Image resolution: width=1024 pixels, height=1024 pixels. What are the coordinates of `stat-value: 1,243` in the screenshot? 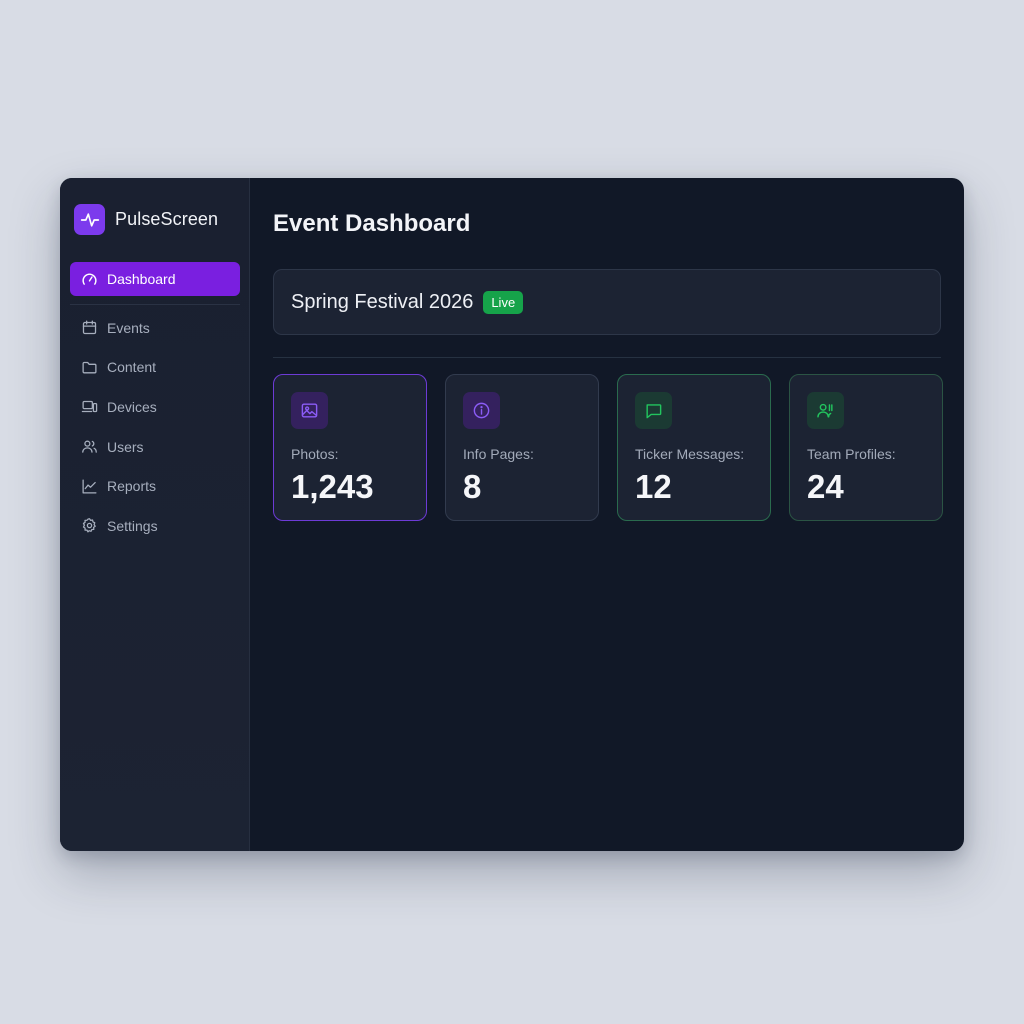 It's located at (332, 486).